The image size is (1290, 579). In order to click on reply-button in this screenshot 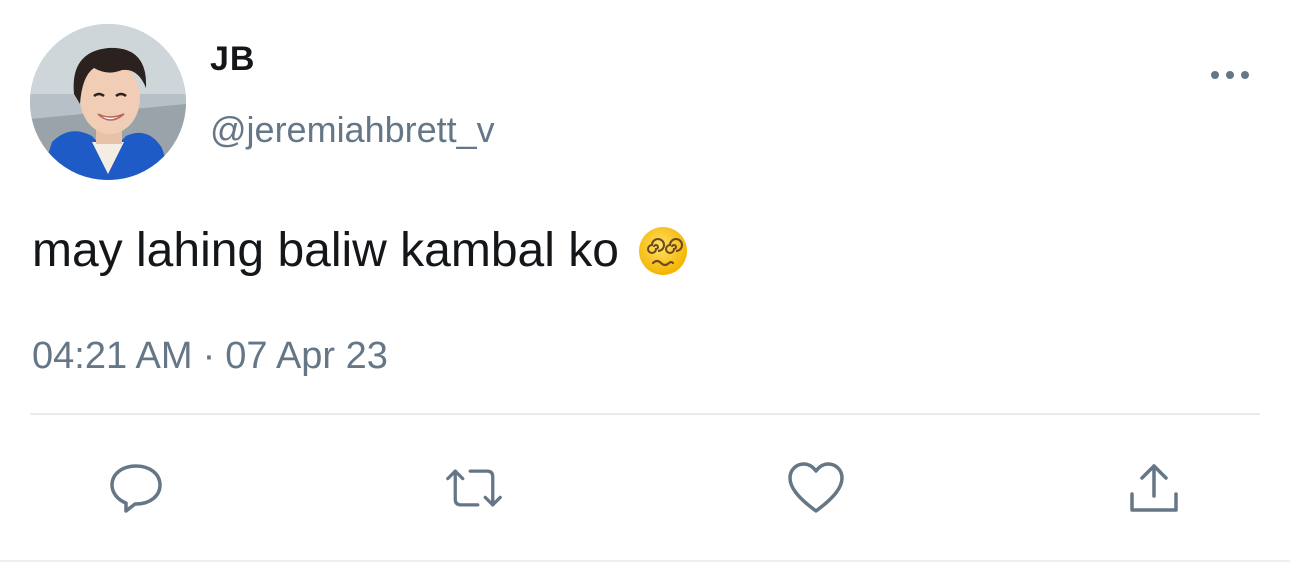, I will do `click(136, 488)`.